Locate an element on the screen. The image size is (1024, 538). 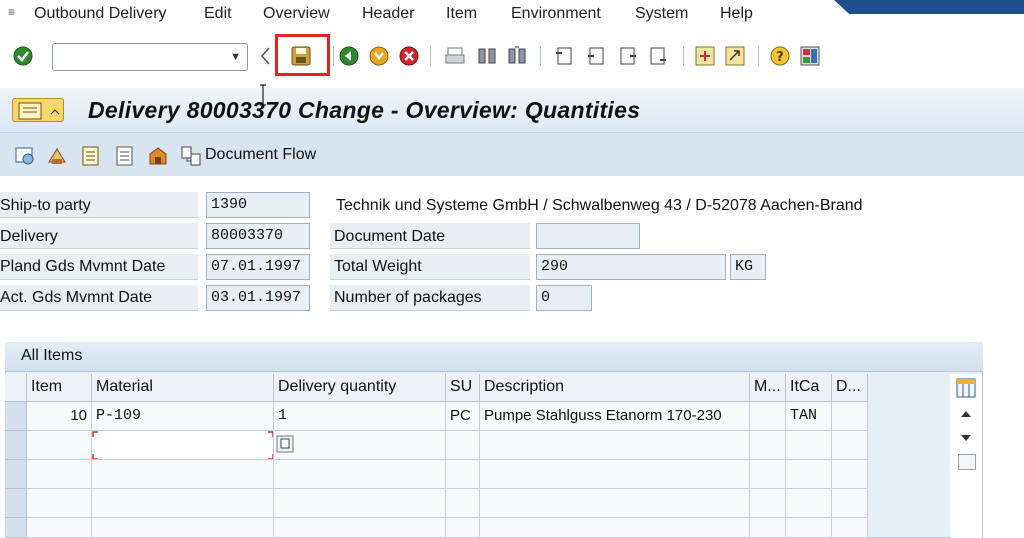
column-header-delivery-quantity: Delivery quantity is located at coordinates (360, 388).